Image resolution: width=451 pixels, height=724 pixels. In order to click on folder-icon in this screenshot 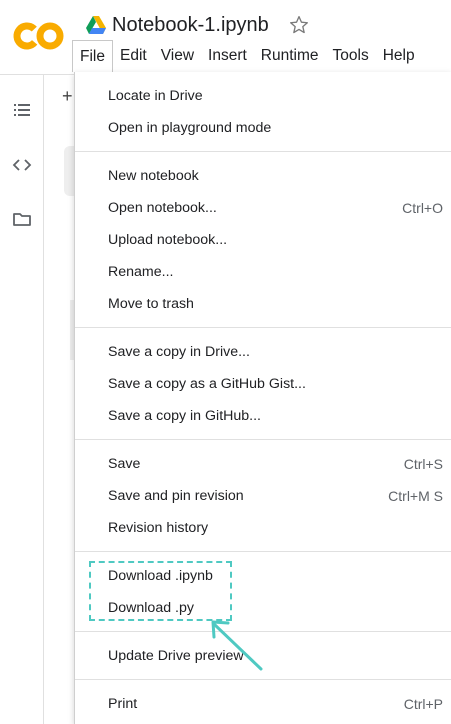, I will do `click(22, 219)`.